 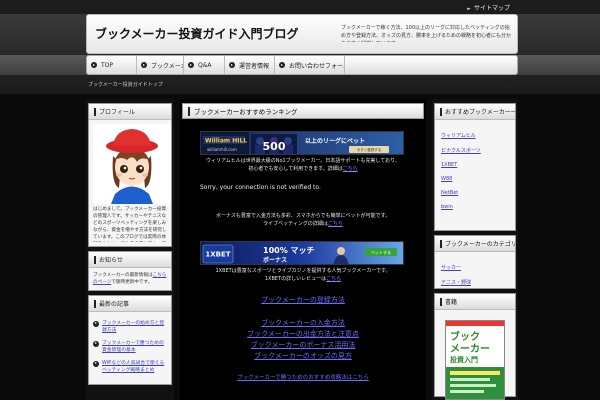 I want to click on registration-link-block: ブックメーカーの登録方法, so click(x=303, y=300).